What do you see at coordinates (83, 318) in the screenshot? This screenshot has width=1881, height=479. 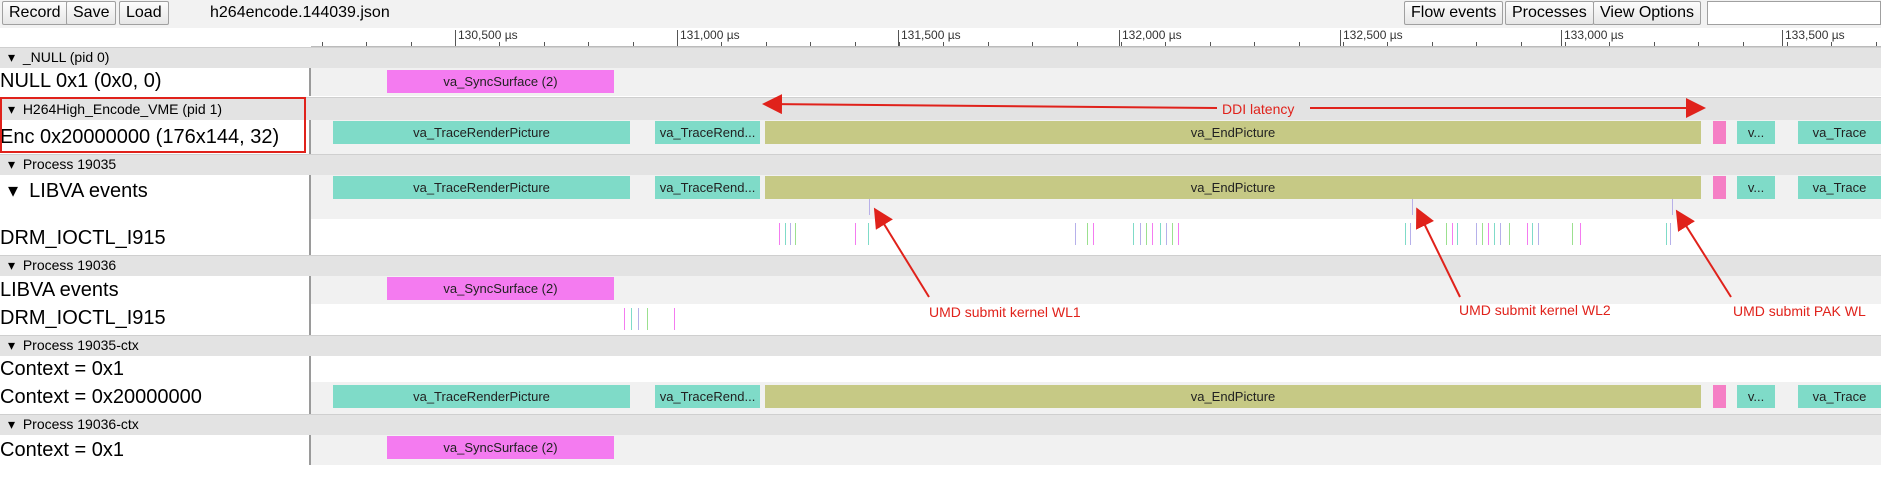 I see `thread-label: DRM_IOCTL_I915` at bounding box center [83, 318].